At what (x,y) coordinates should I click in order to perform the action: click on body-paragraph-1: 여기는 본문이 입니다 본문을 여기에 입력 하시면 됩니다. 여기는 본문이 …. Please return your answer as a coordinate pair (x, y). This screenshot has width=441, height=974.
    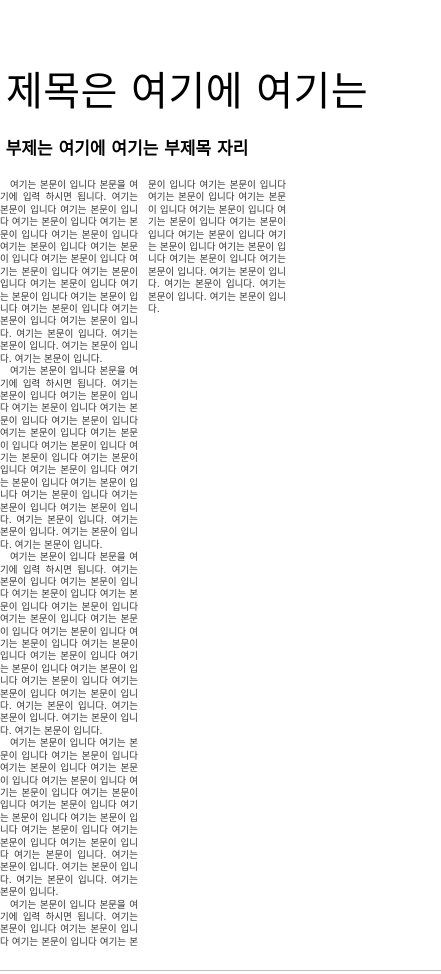
    Looking at the image, I should click on (69, 272).